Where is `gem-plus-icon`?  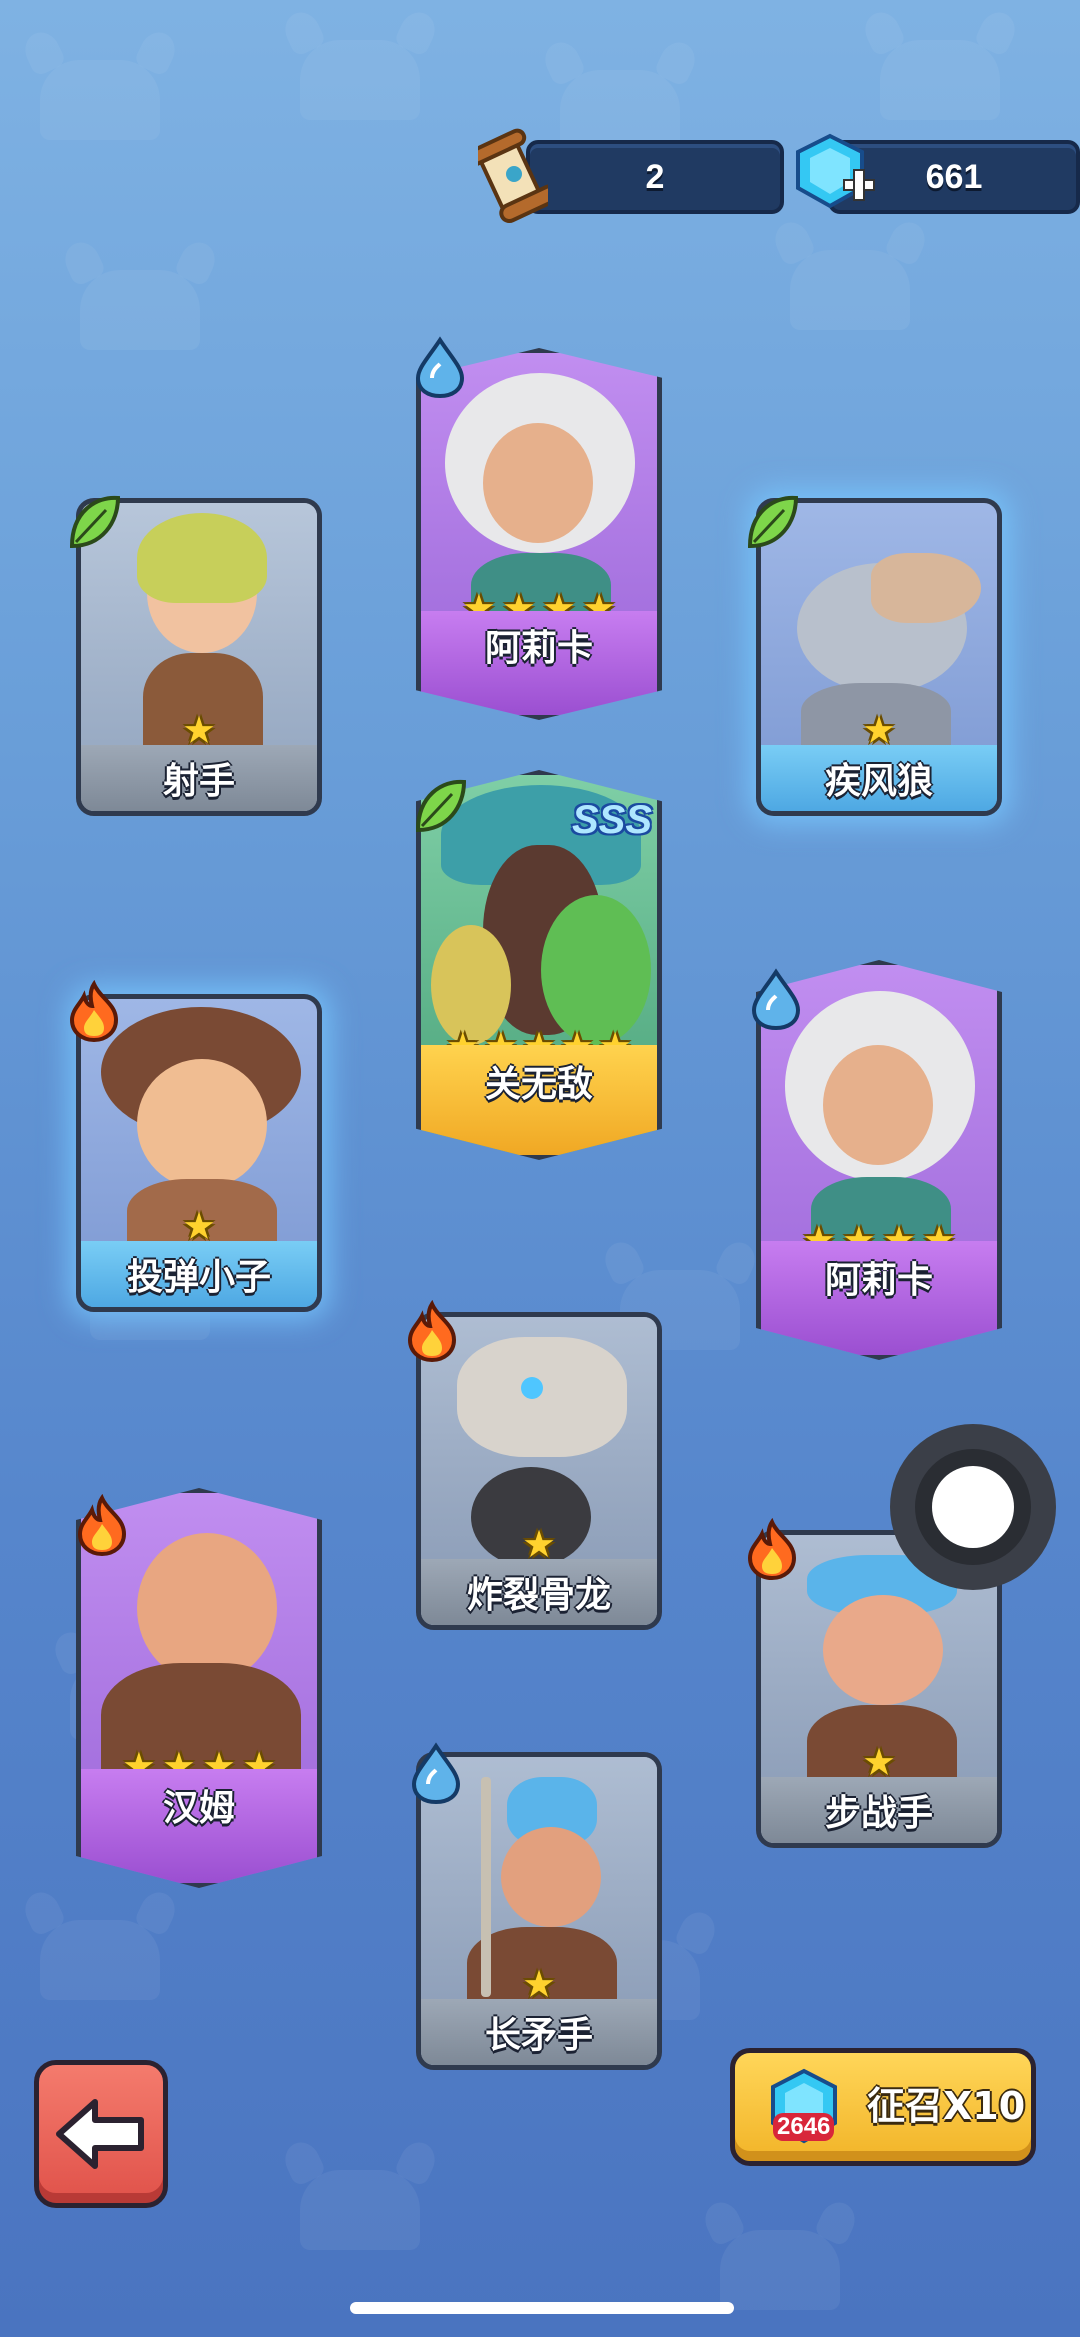 gem-plus-icon is located at coordinates (834, 174).